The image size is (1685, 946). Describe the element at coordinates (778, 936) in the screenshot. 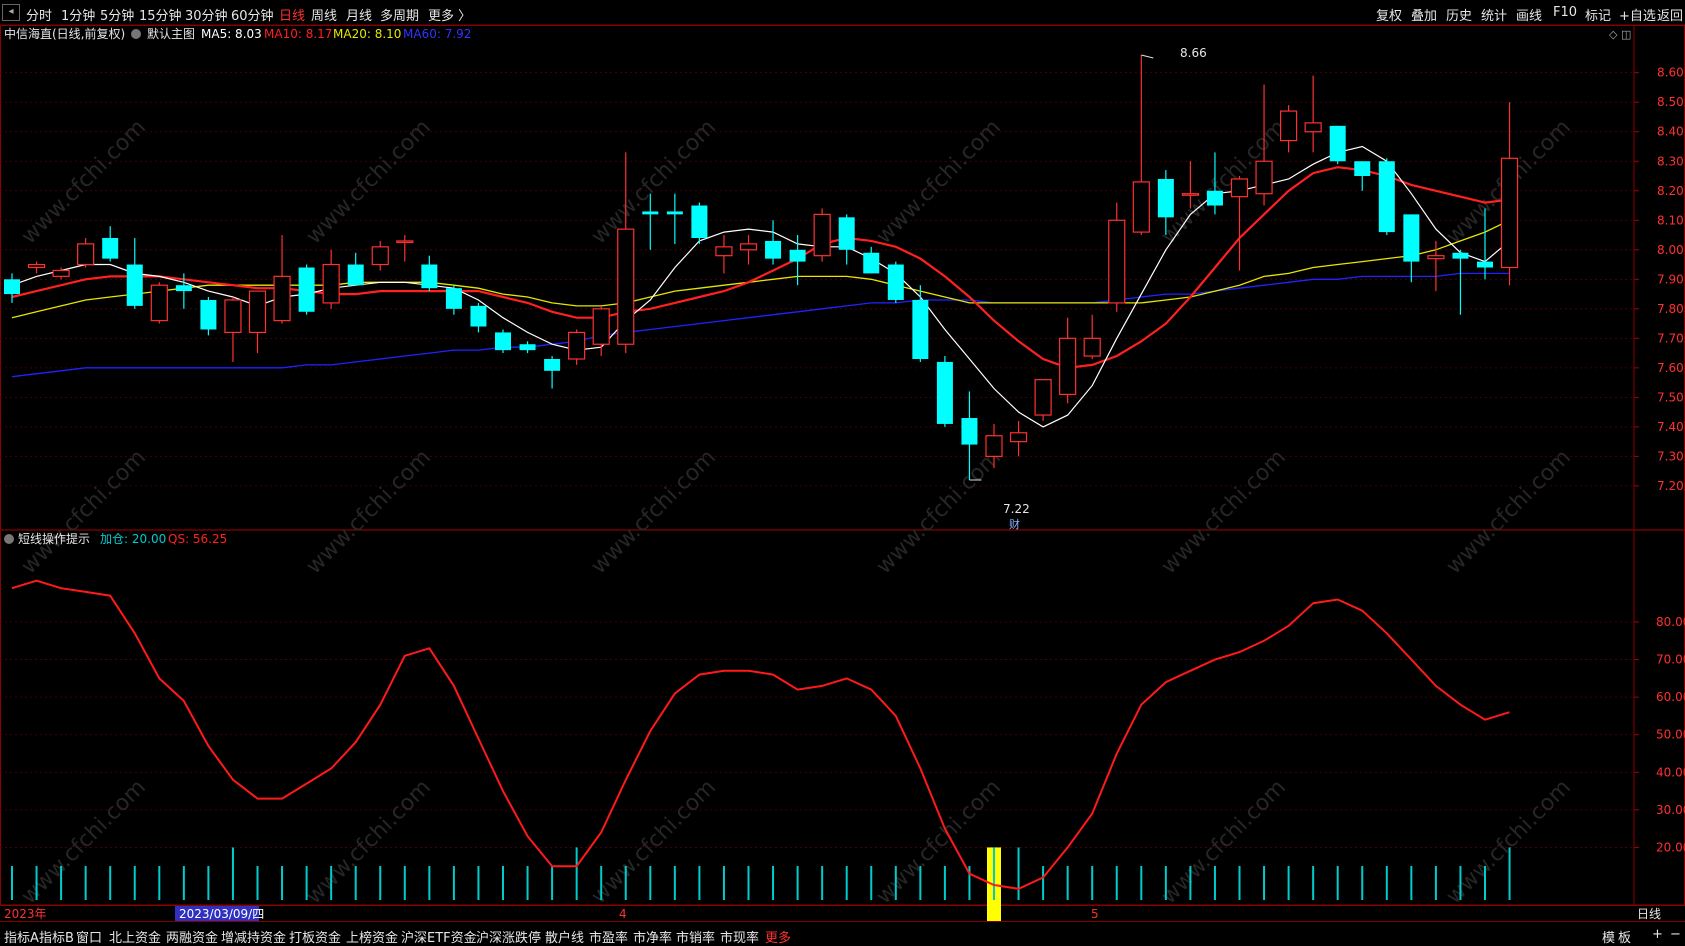

I see `tab-more-indicators: 更多` at that location.